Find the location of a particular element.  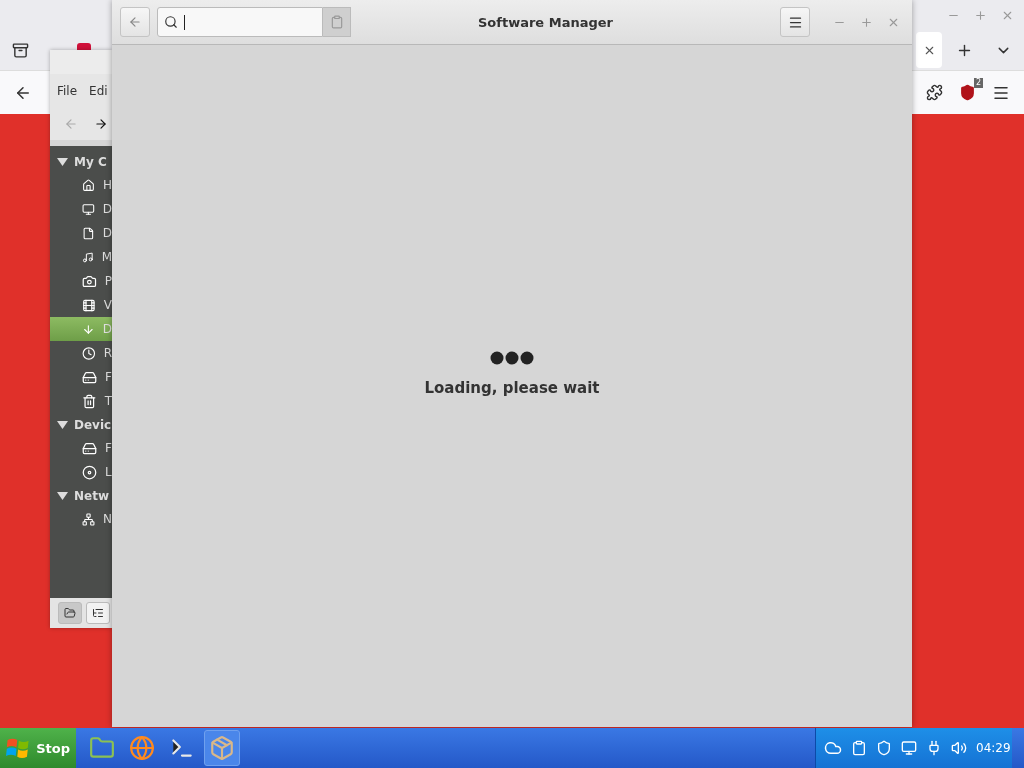

tab-list-icon is located at coordinates (20, 50).